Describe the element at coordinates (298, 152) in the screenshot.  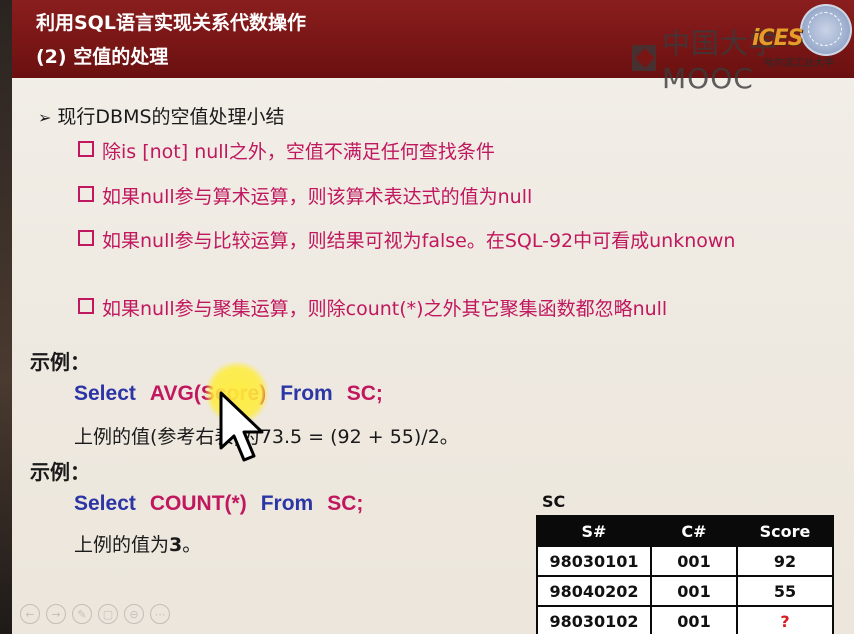
I see `bullet-text: 除is [not] null之外，空值不满足任何查找条件` at that location.